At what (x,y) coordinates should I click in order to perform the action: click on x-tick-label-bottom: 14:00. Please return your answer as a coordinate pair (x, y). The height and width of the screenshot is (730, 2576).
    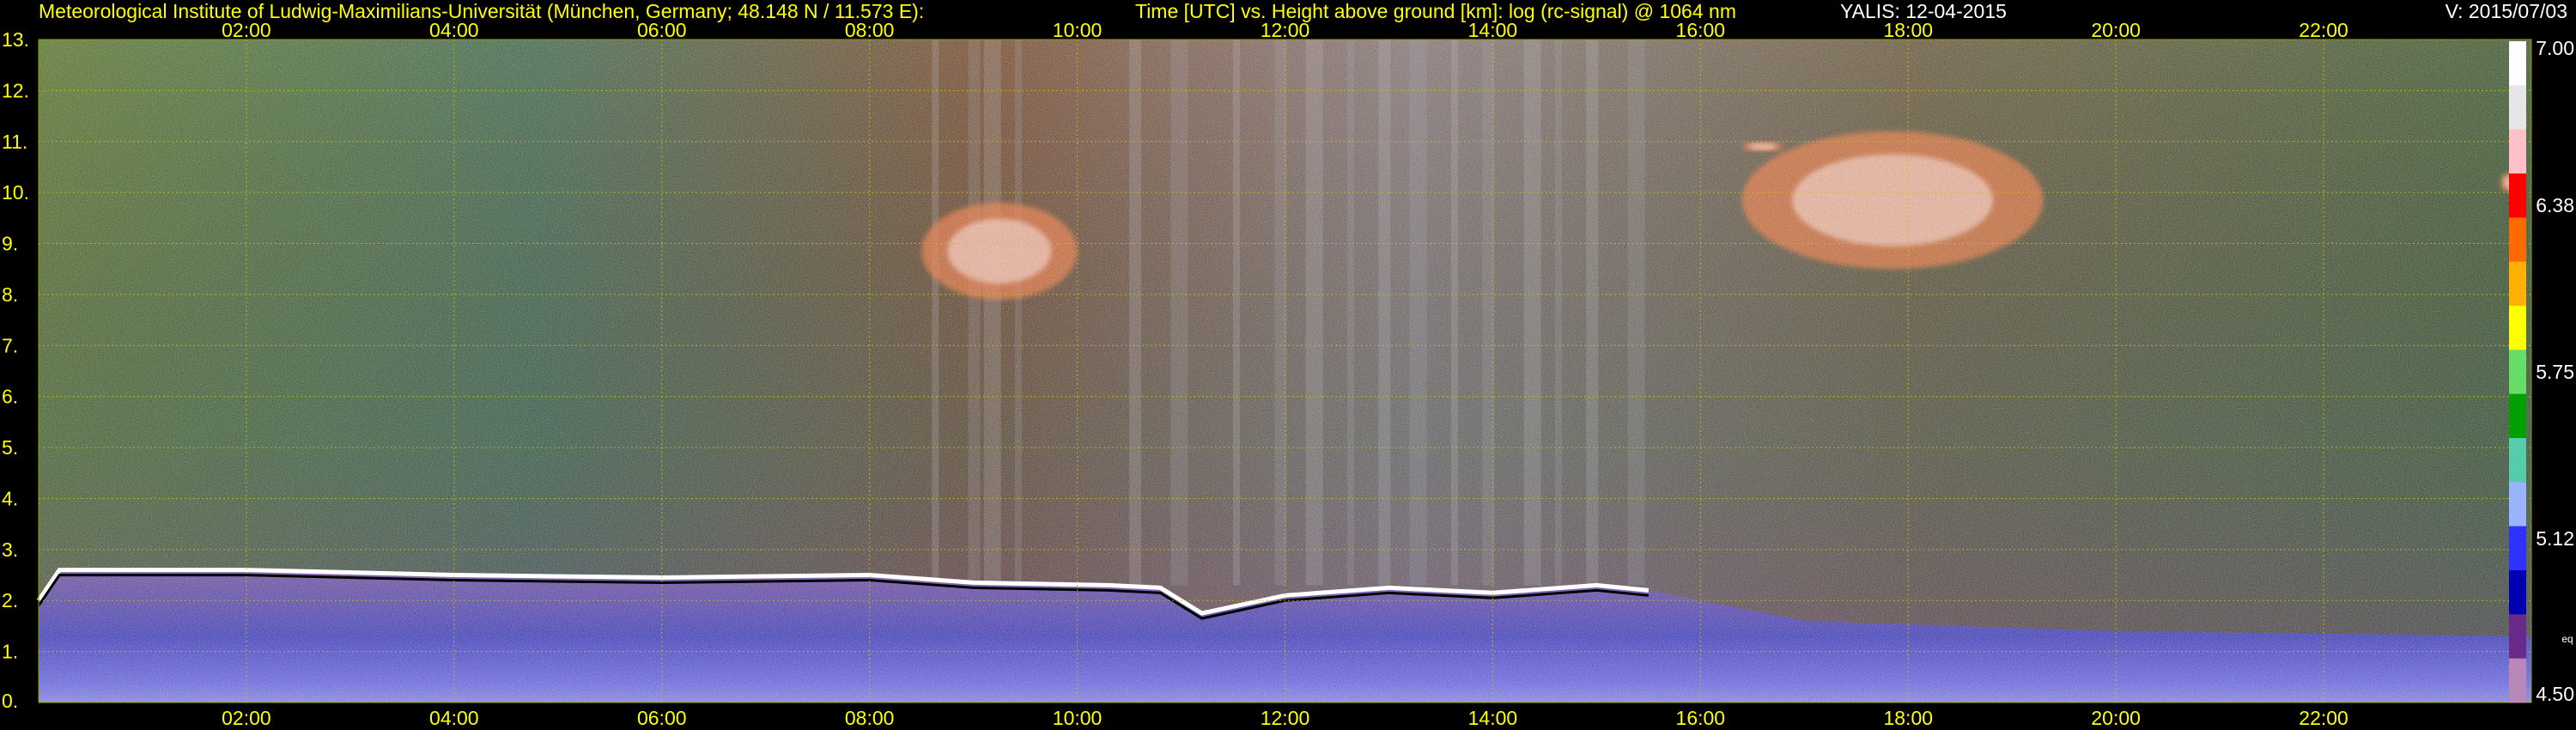
    Looking at the image, I should click on (1493, 718).